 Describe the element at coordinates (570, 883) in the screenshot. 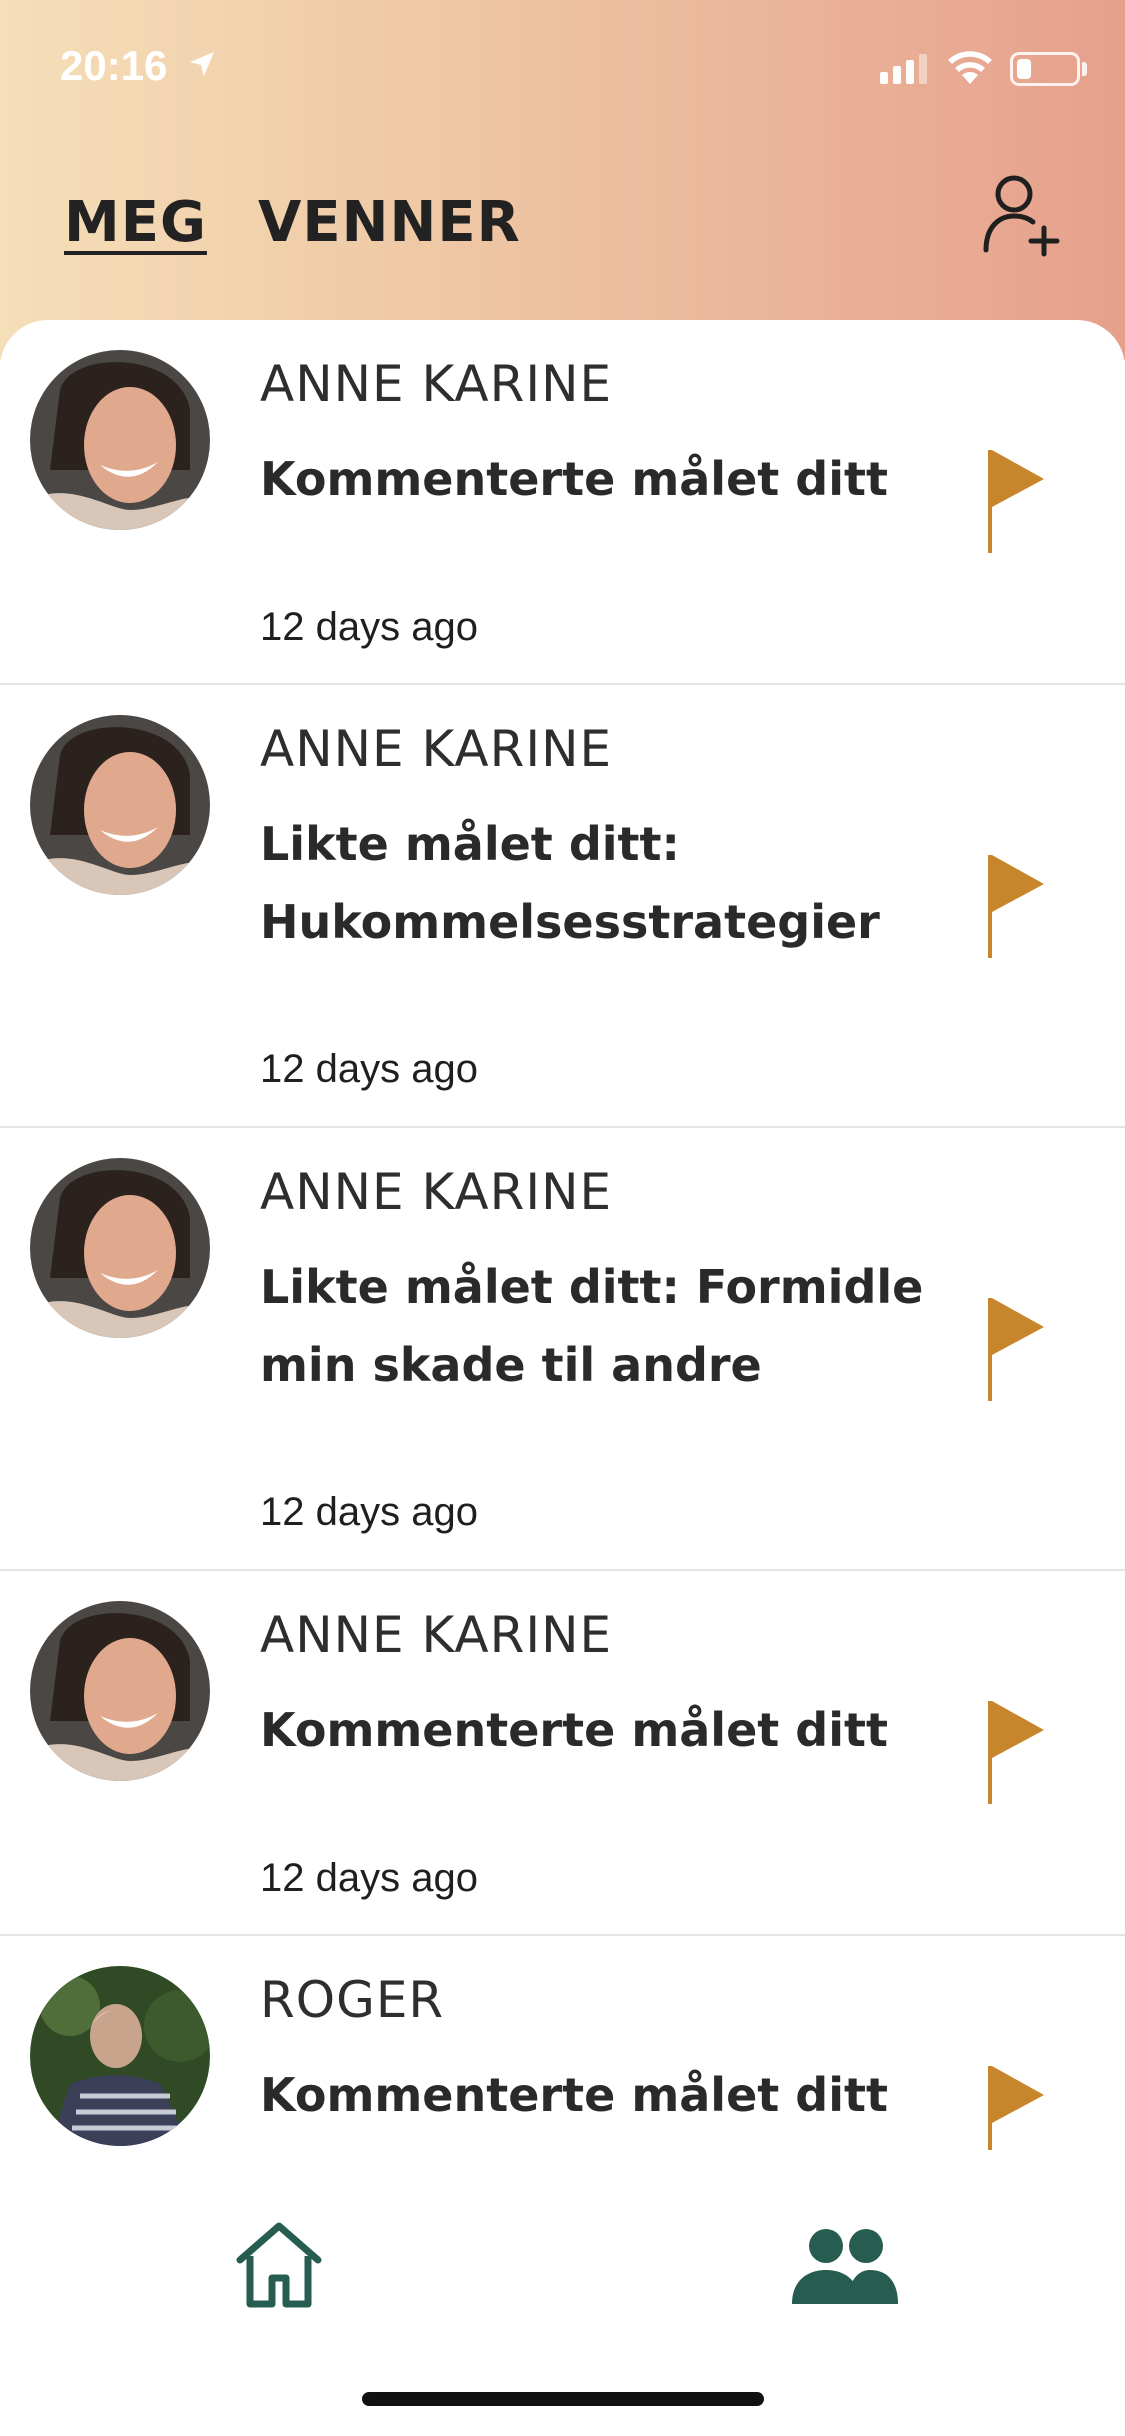

I see `activity-text: Likte målet ditt: Hukommelsesstrategier` at that location.